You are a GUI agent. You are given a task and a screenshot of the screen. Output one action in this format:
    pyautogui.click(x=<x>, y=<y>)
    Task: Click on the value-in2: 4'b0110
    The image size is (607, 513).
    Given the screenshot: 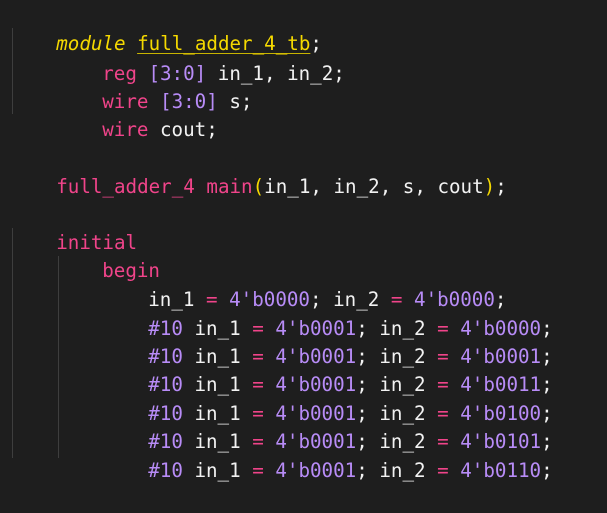 What is the action you would take?
    pyautogui.click(x=501, y=470)
    